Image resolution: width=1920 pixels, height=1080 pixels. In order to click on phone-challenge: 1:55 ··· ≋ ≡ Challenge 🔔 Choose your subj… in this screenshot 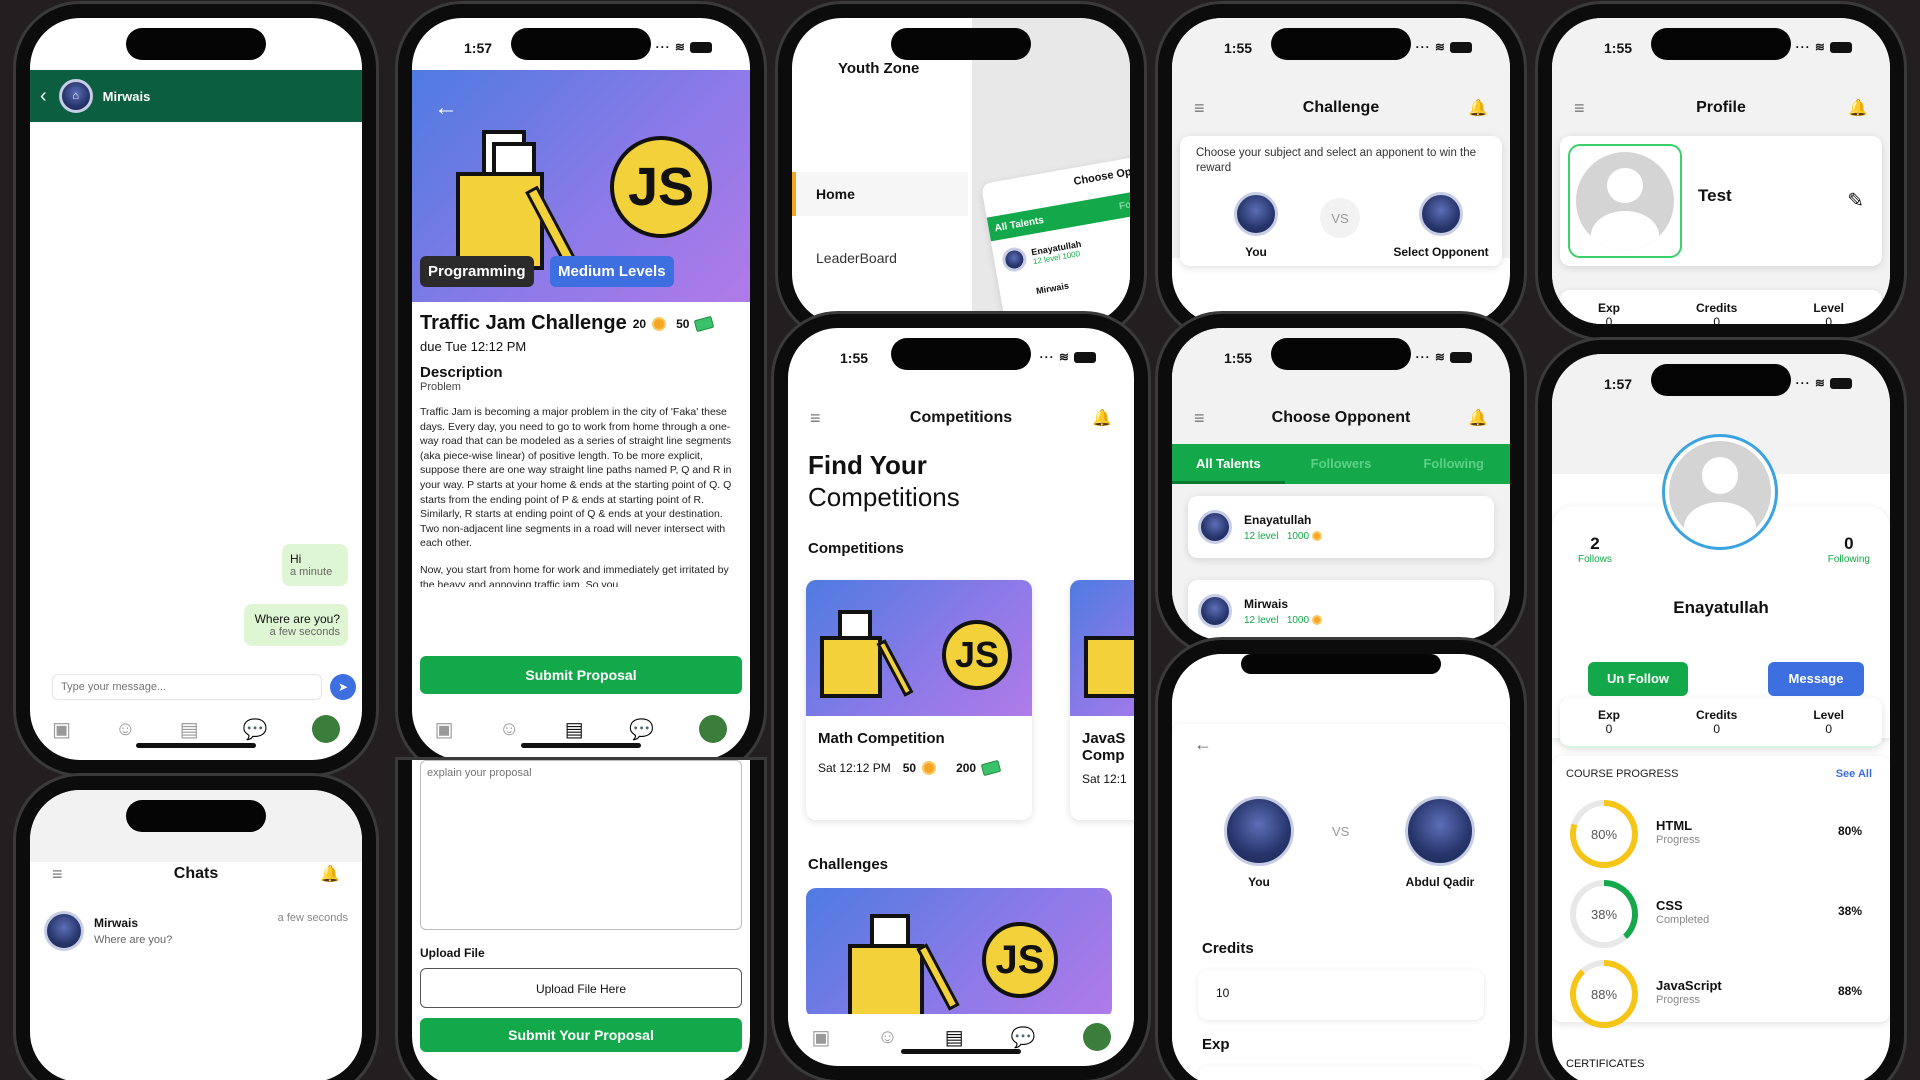, I will do `click(1341, 171)`.